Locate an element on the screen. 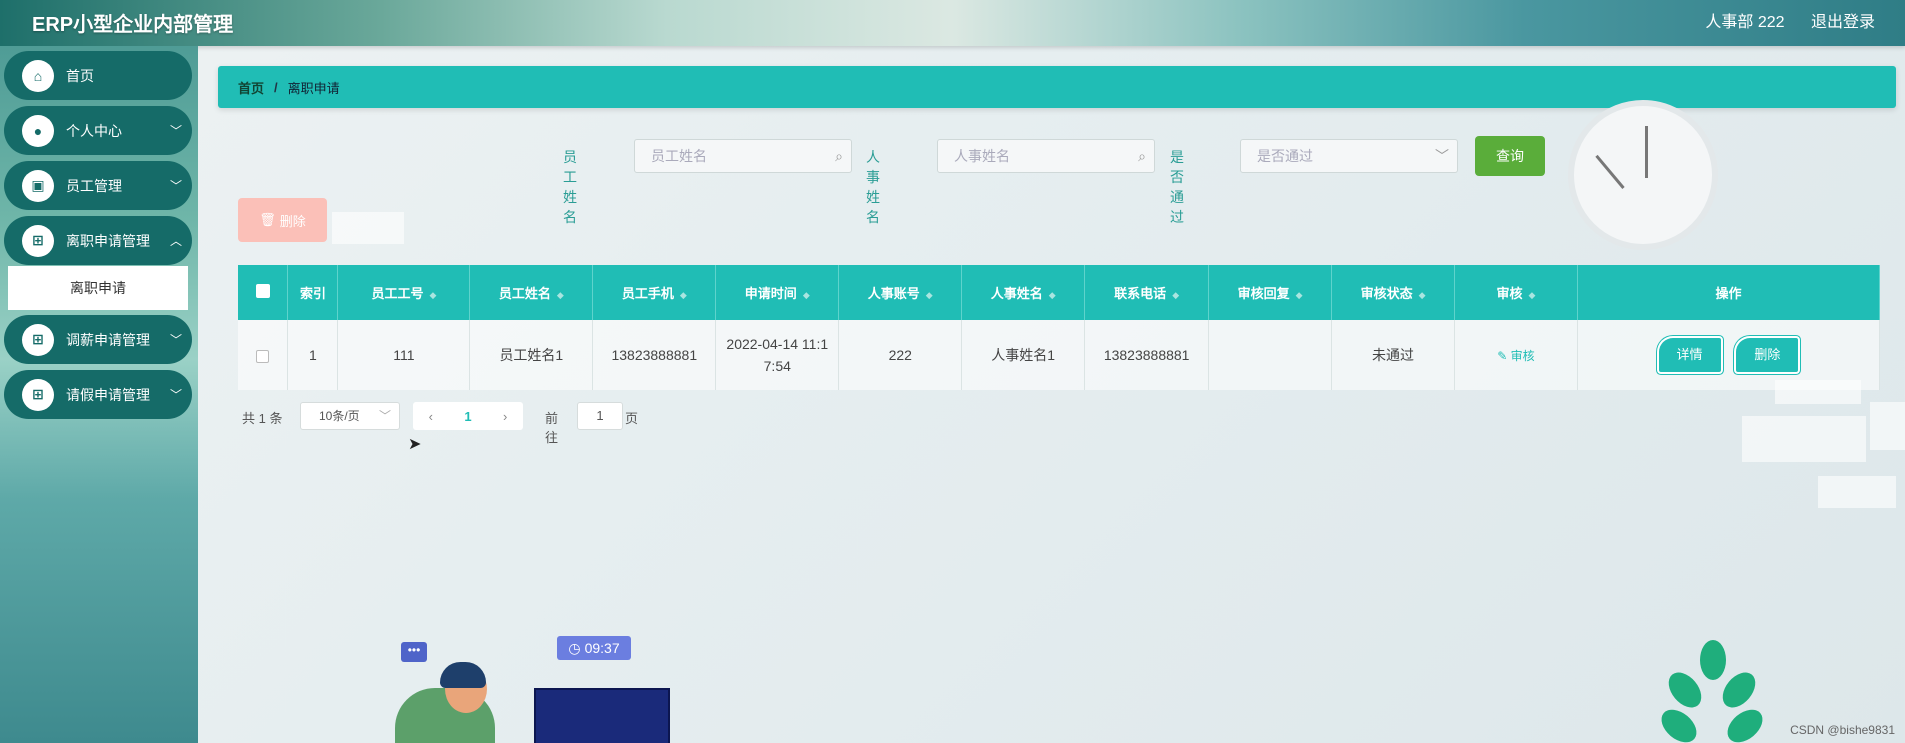 This screenshot has height=743, width=1905. sidebar-item-label: 员工管理 is located at coordinates (94, 185).